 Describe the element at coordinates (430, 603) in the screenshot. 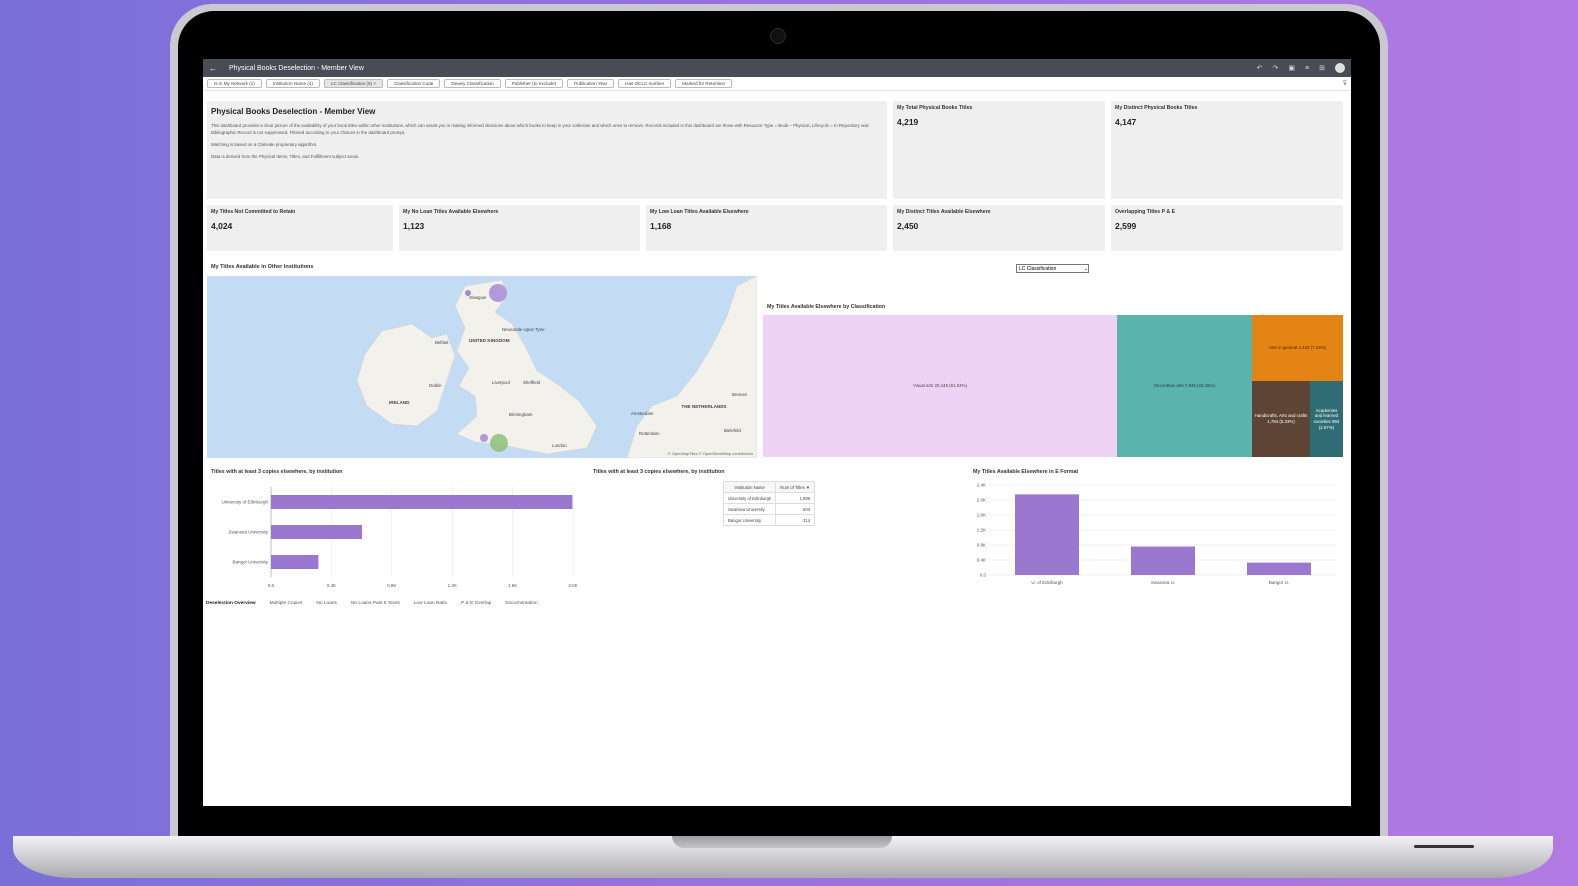

I see `tab-low-loan-ratio: Low Loan Ratio` at that location.